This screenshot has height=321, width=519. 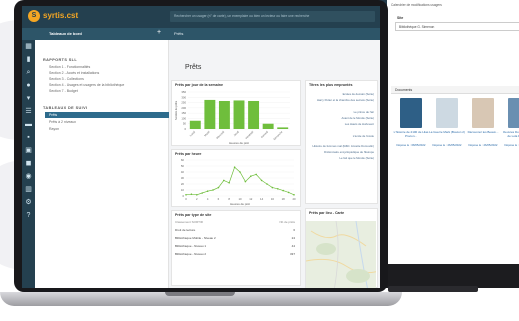 I want to click on y-tick-label: 60, so click(x=183, y=160).